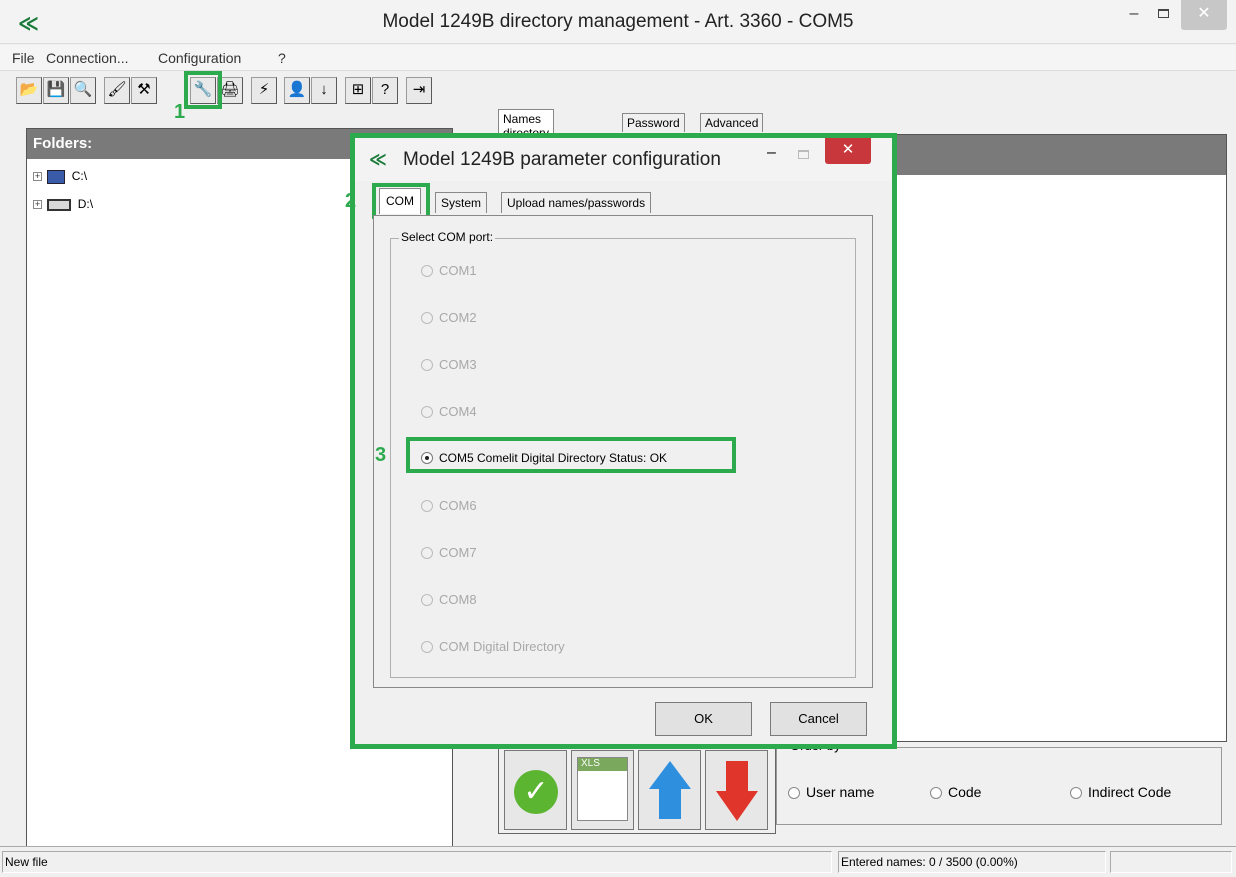 This screenshot has width=1236, height=877. I want to click on confirm-button: ✓, so click(535, 790).